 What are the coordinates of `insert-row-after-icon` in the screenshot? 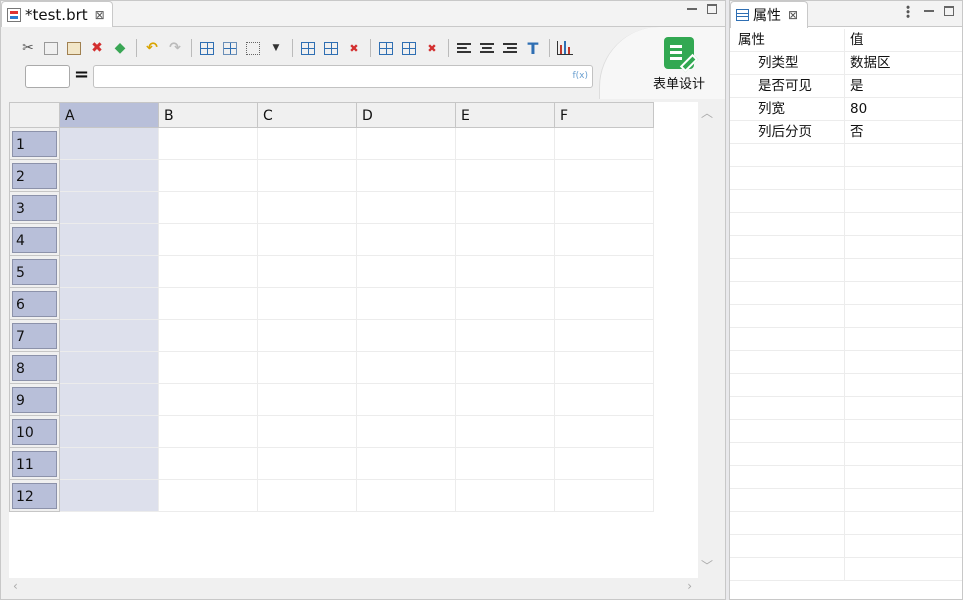 It's located at (331, 48).